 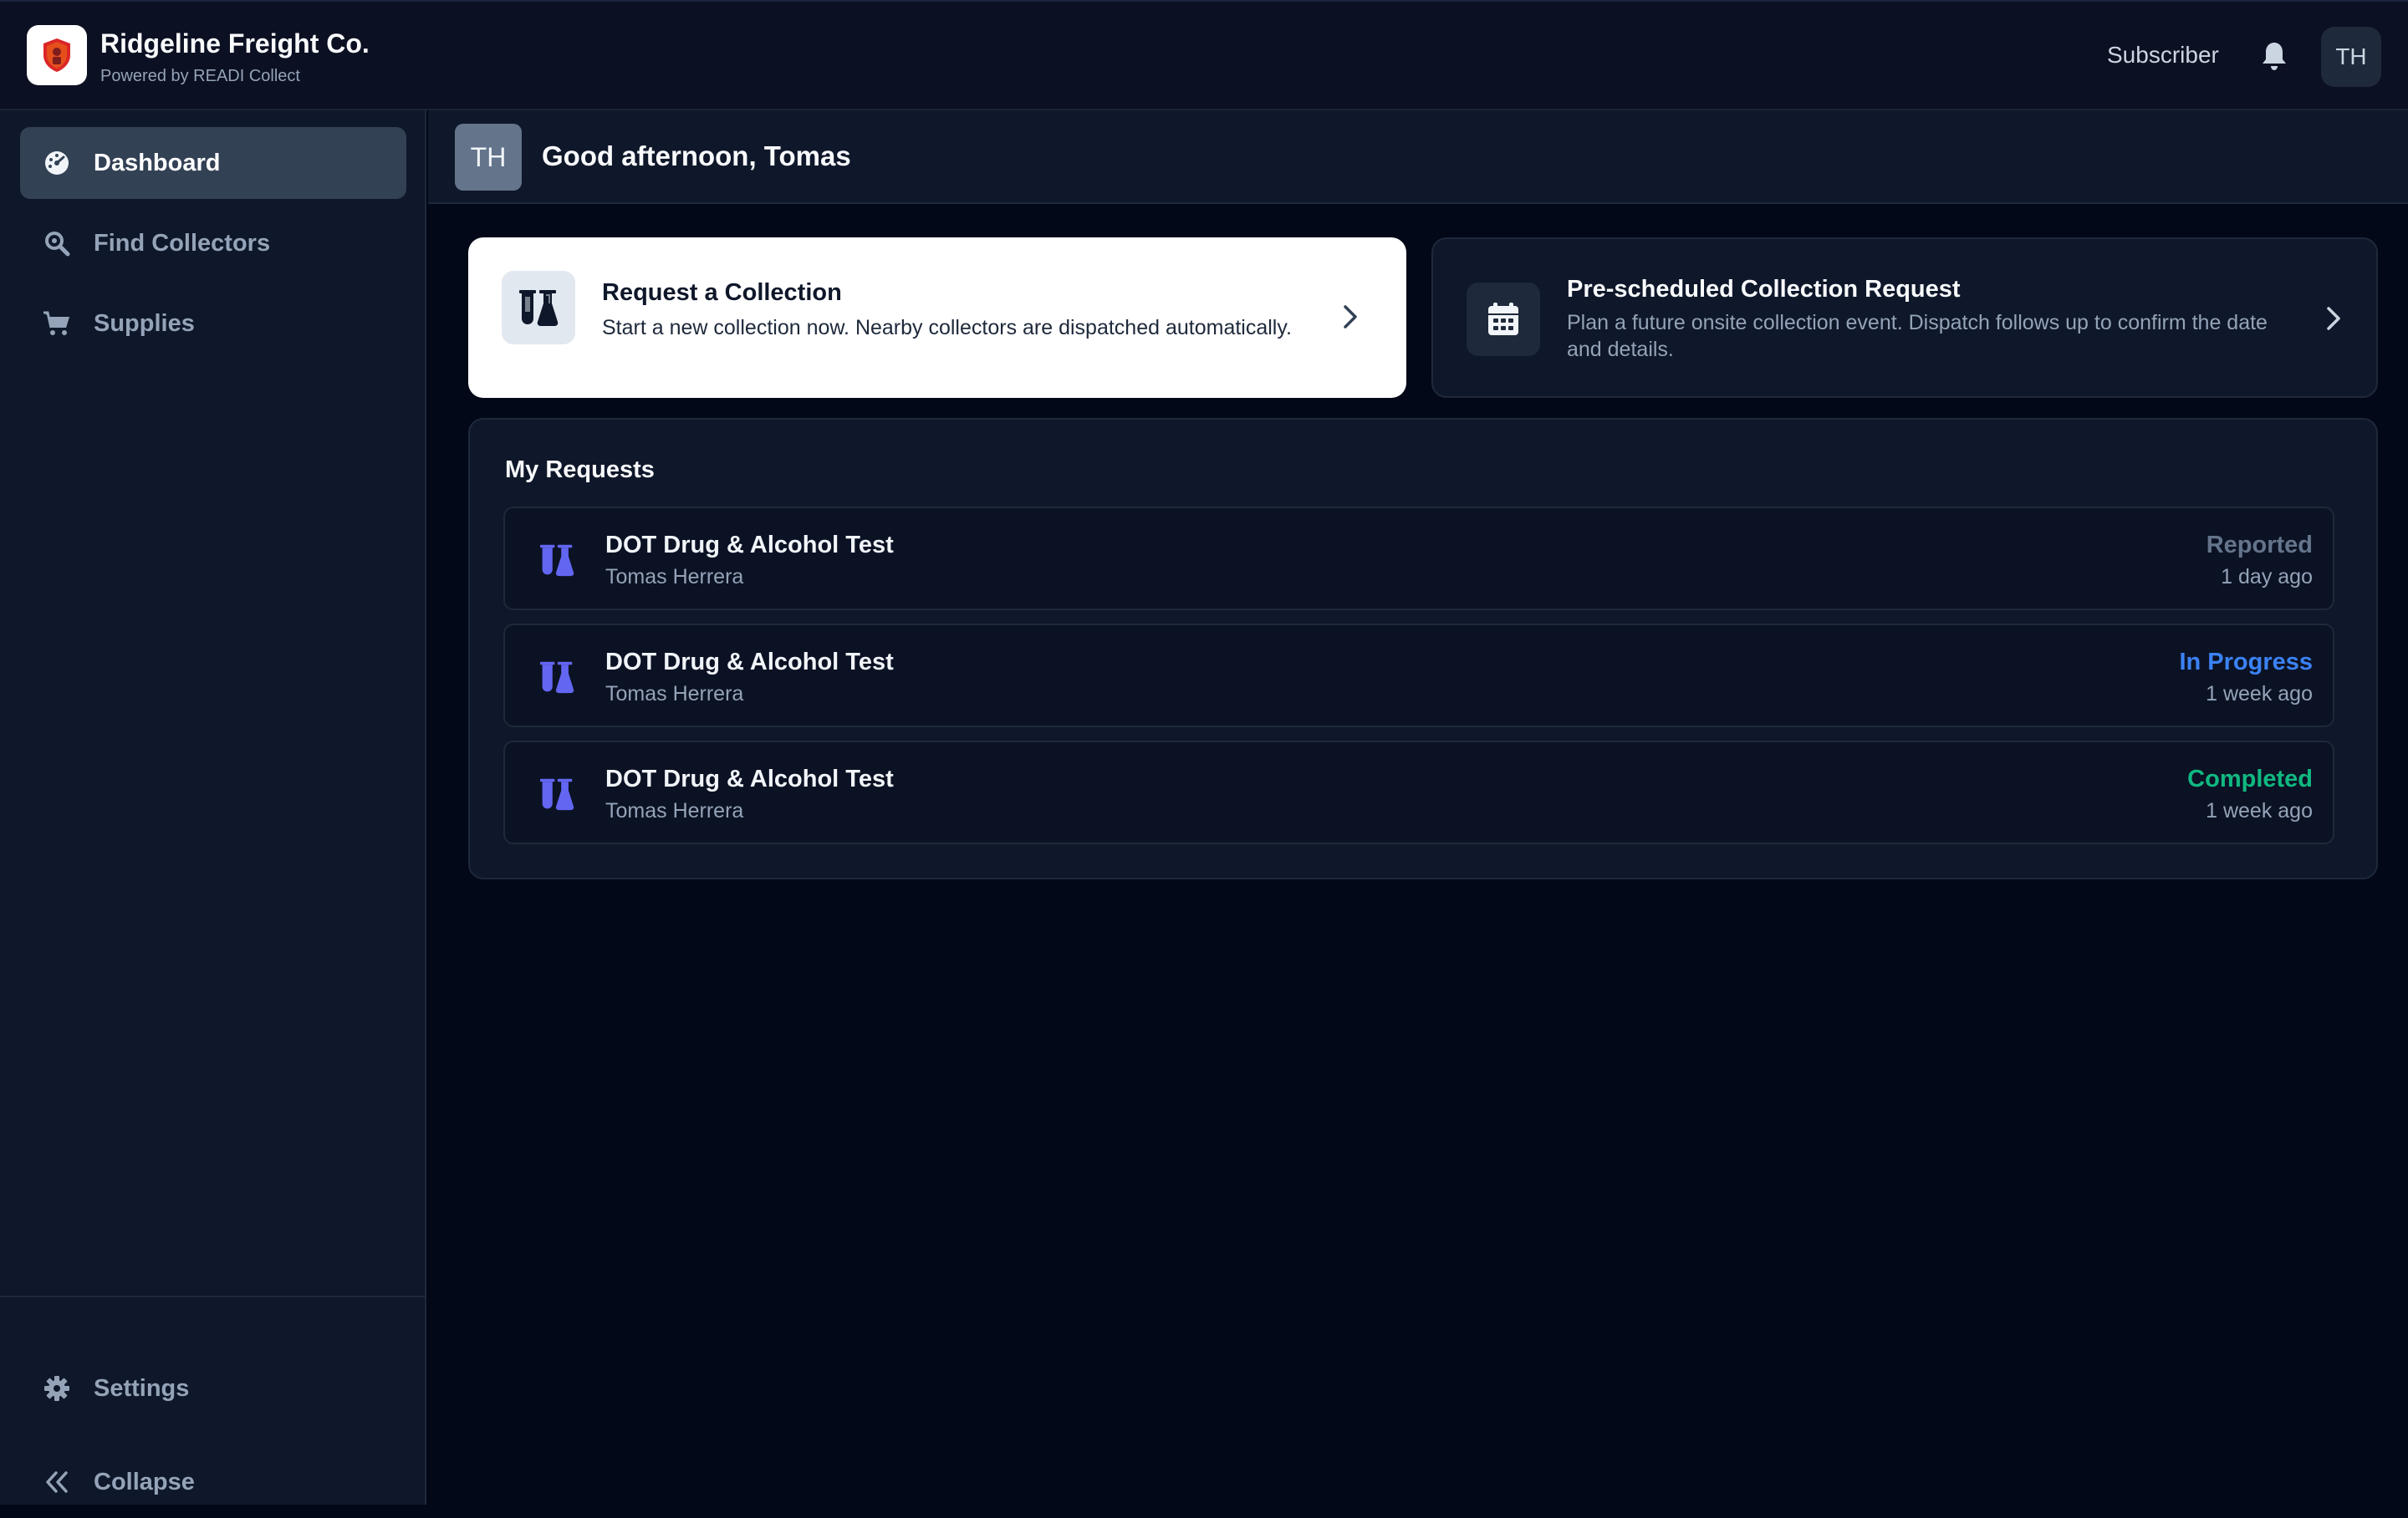 I want to click on greeting-text: Good afternoon, Tomas, so click(x=696, y=155).